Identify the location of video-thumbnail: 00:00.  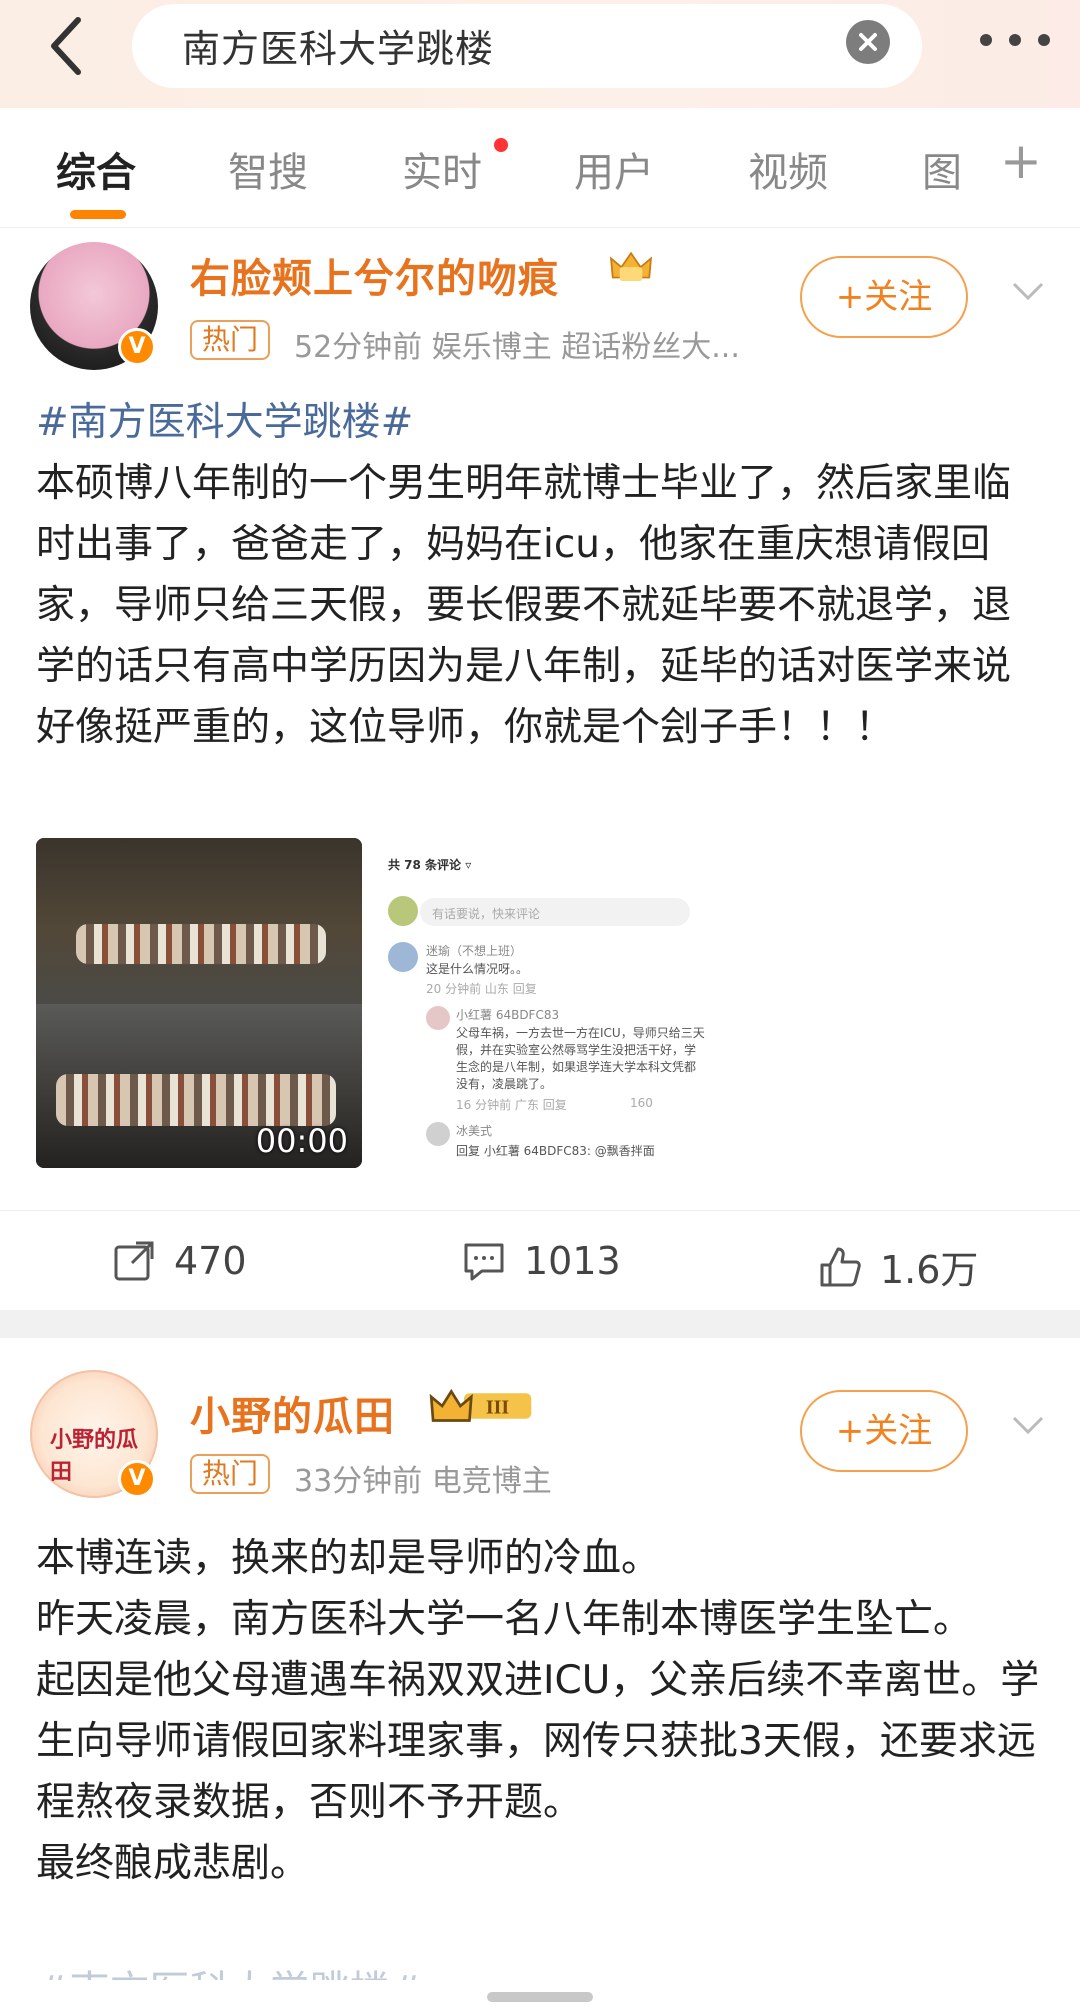
(199, 1003).